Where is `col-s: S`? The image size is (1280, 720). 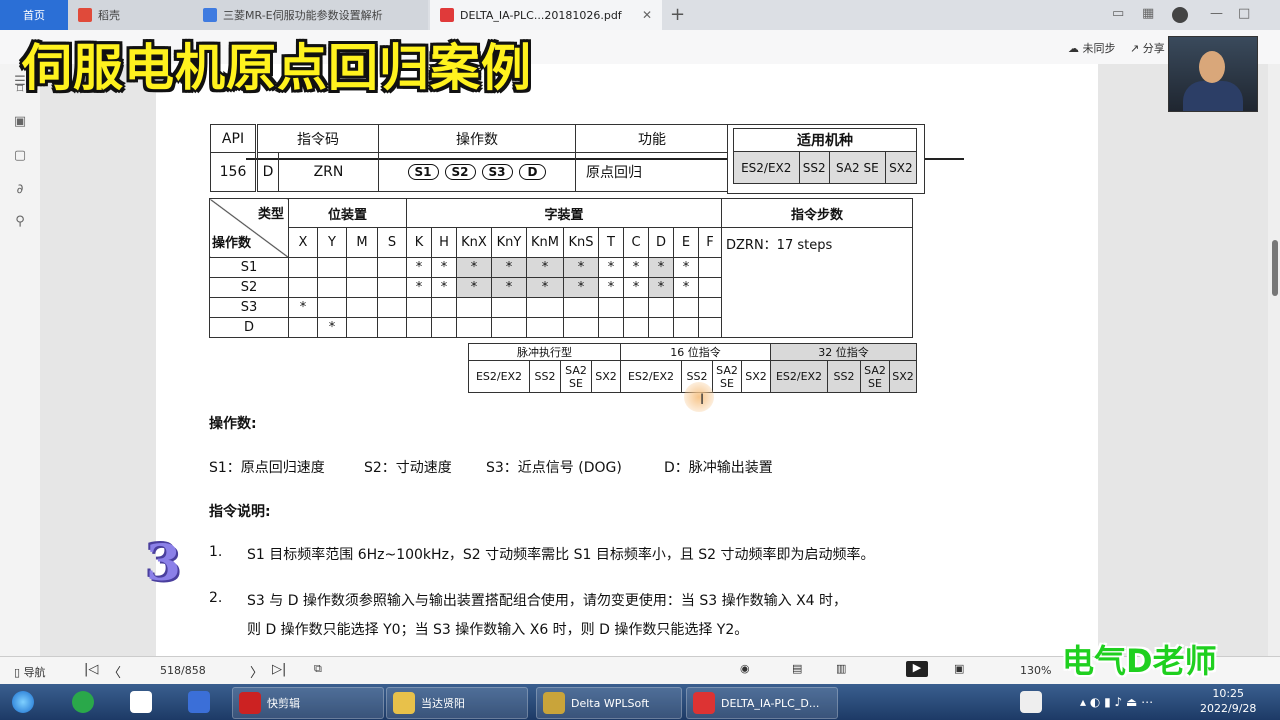
col-s: S is located at coordinates (392, 242).